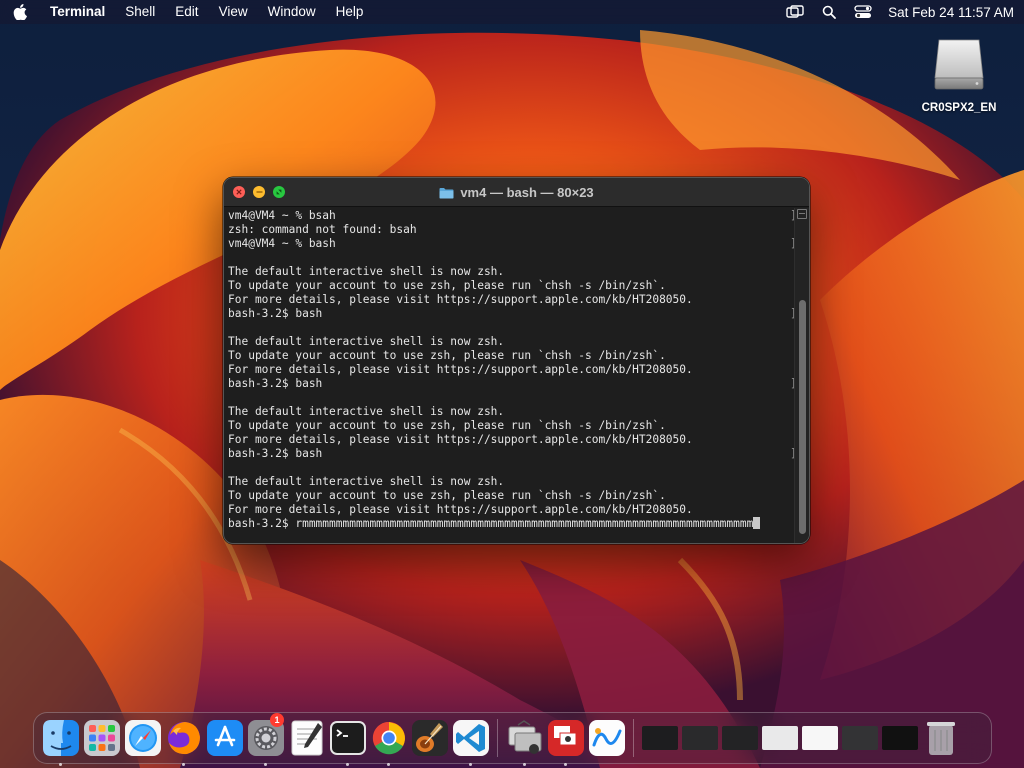 The width and height of the screenshot is (1024, 768). What do you see at coordinates (429, 738) in the screenshot?
I see `garageband-icon` at bounding box center [429, 738].